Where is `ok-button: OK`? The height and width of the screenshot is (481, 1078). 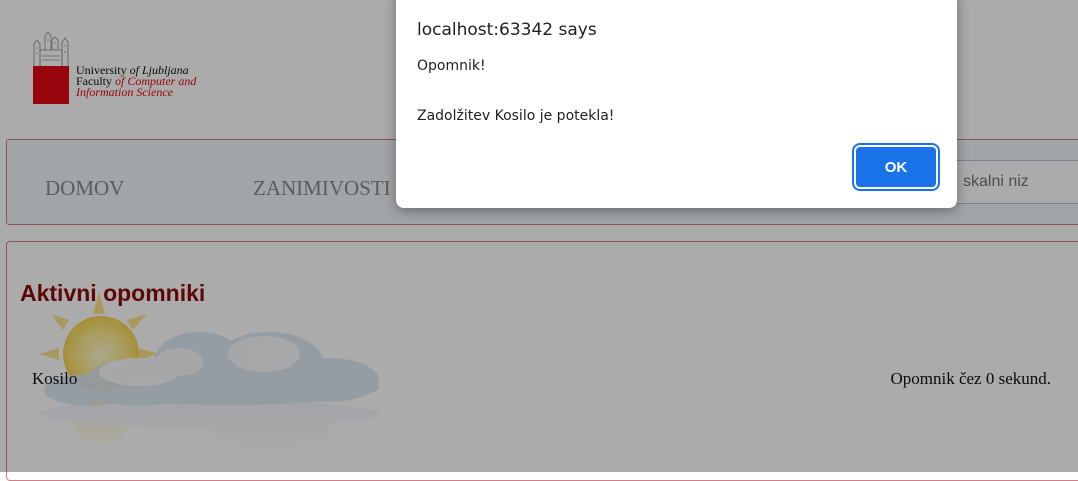 ok-button: OK is located at coordinates (896, 167).